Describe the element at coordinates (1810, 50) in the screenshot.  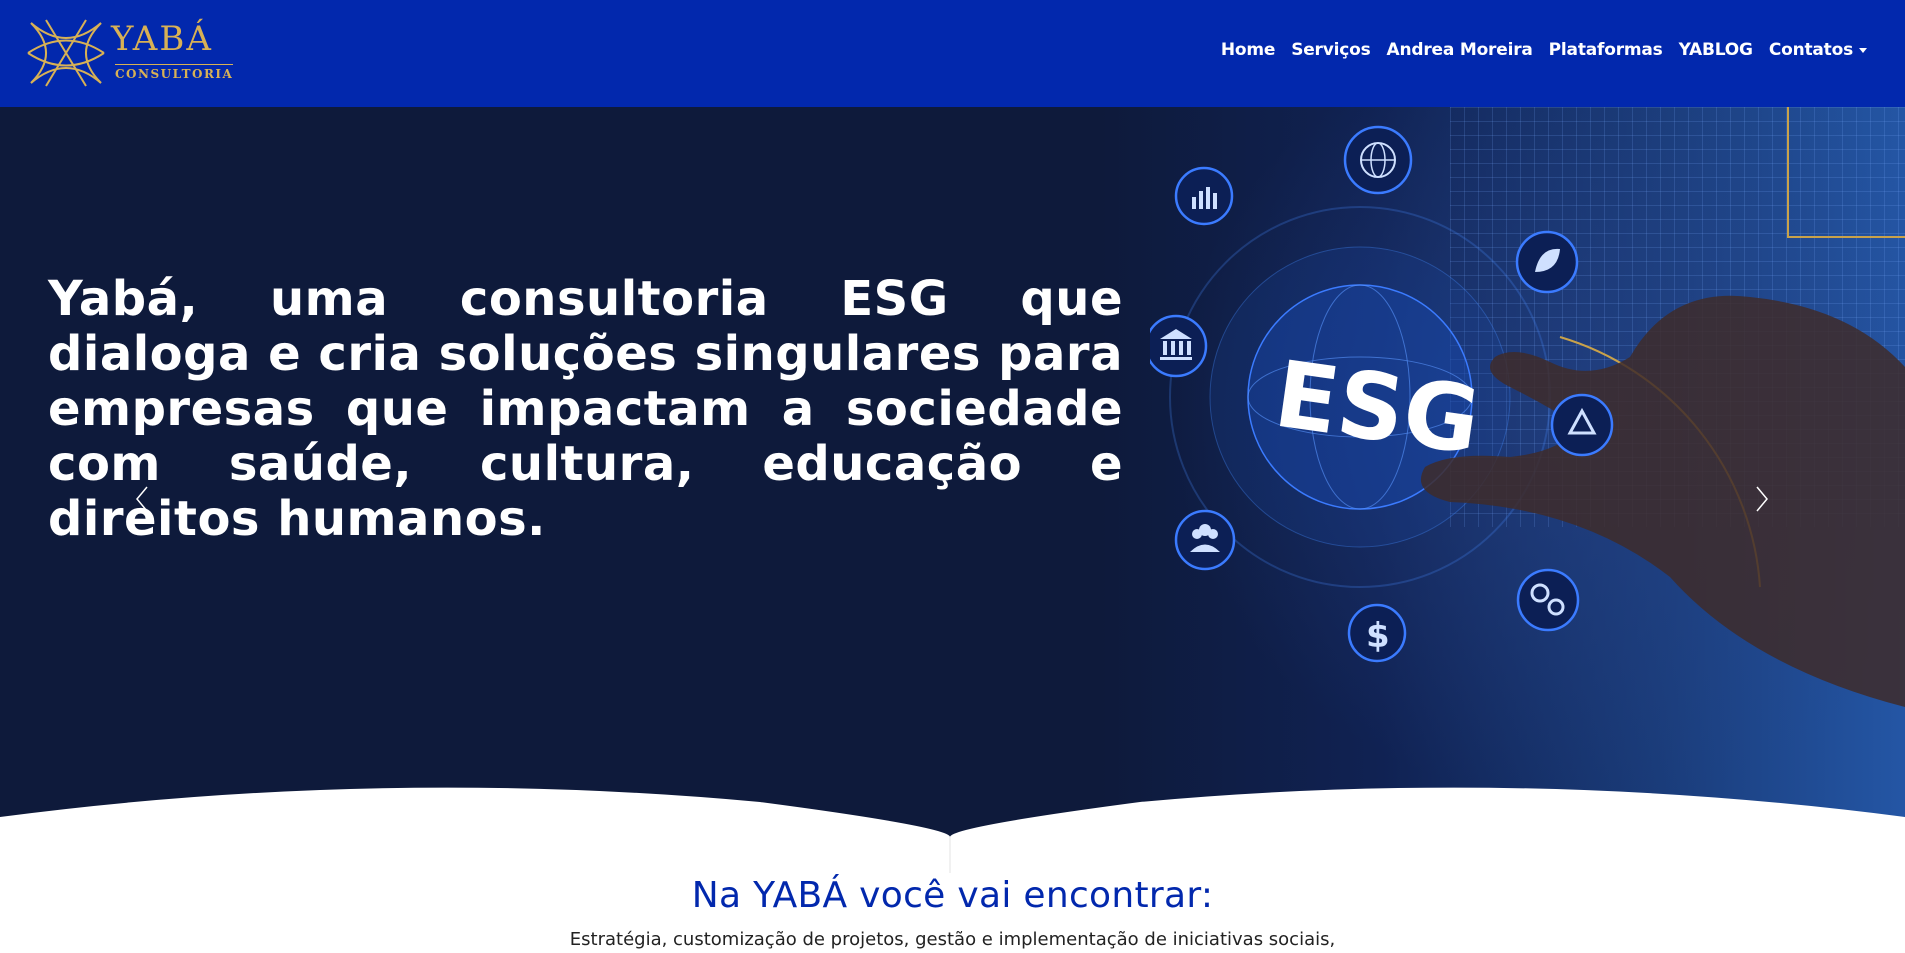
I see `nav-contatos-label: Contatos` at that location.